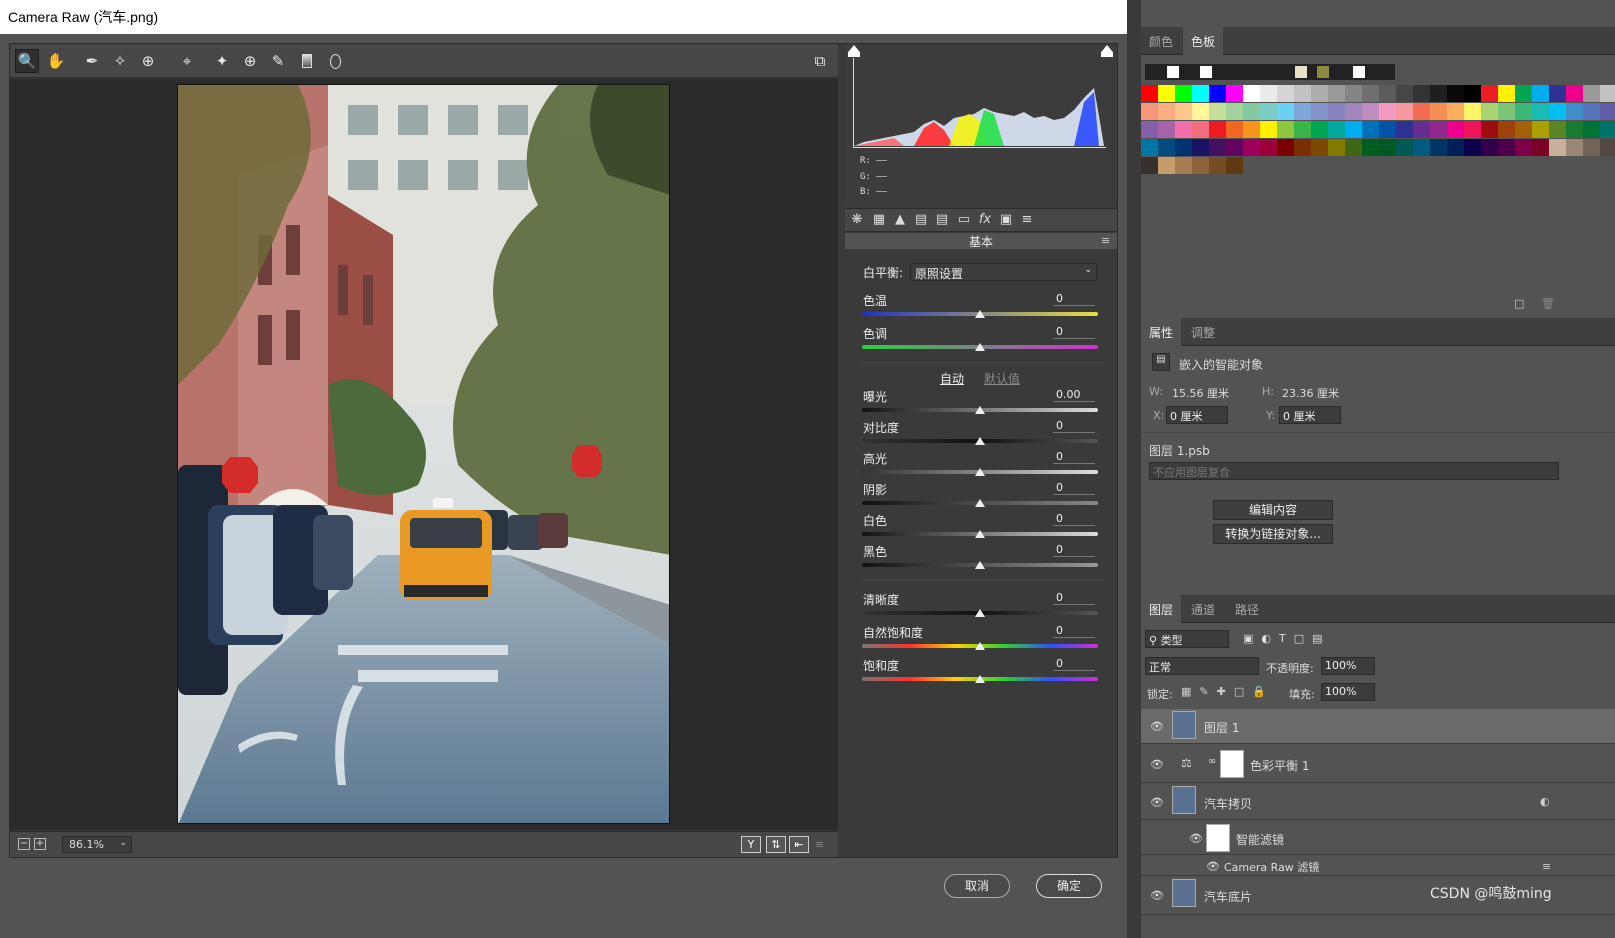  I want to click on tab-color: 颜色, so click(1161, 41).